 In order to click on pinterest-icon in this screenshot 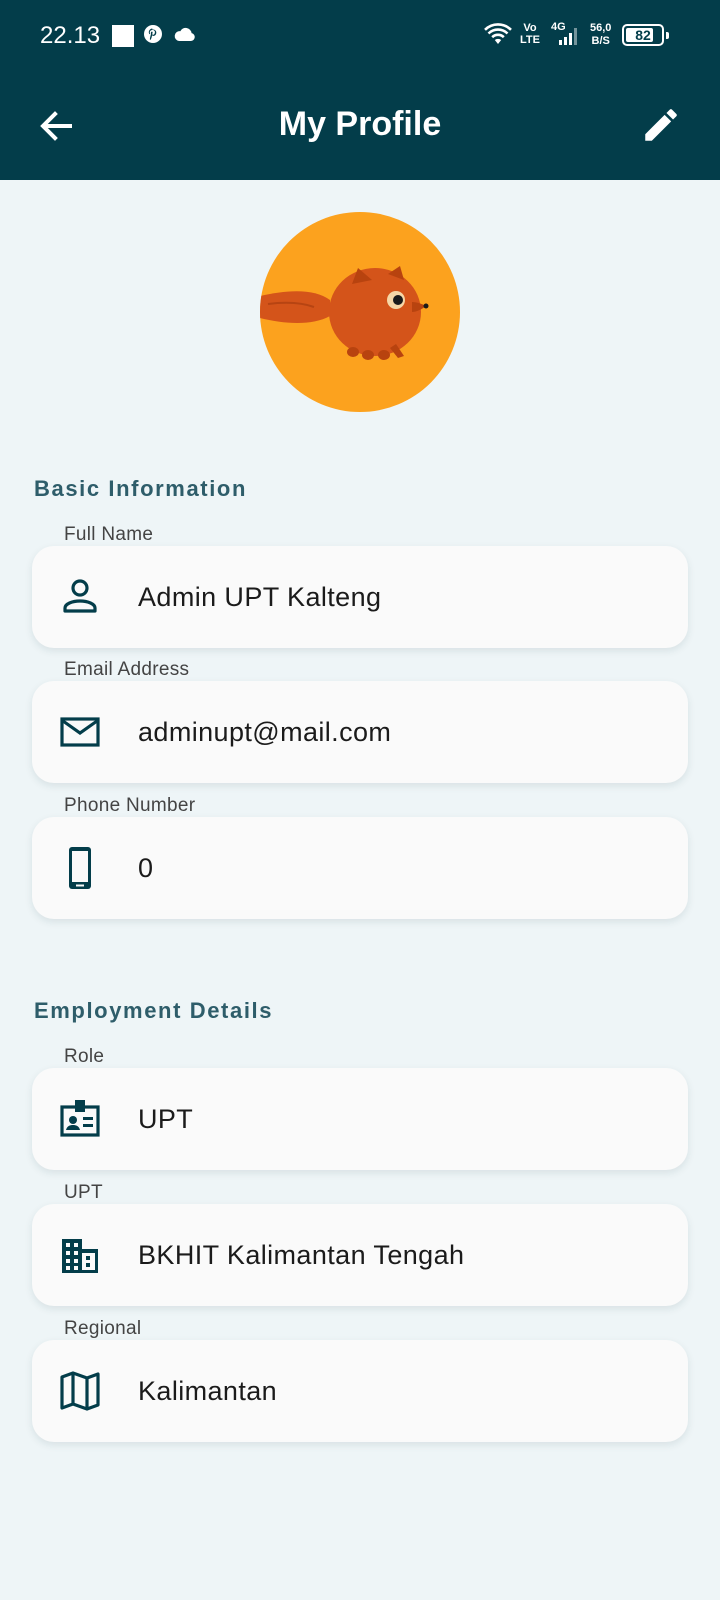, I will do `click(153, 34)`.